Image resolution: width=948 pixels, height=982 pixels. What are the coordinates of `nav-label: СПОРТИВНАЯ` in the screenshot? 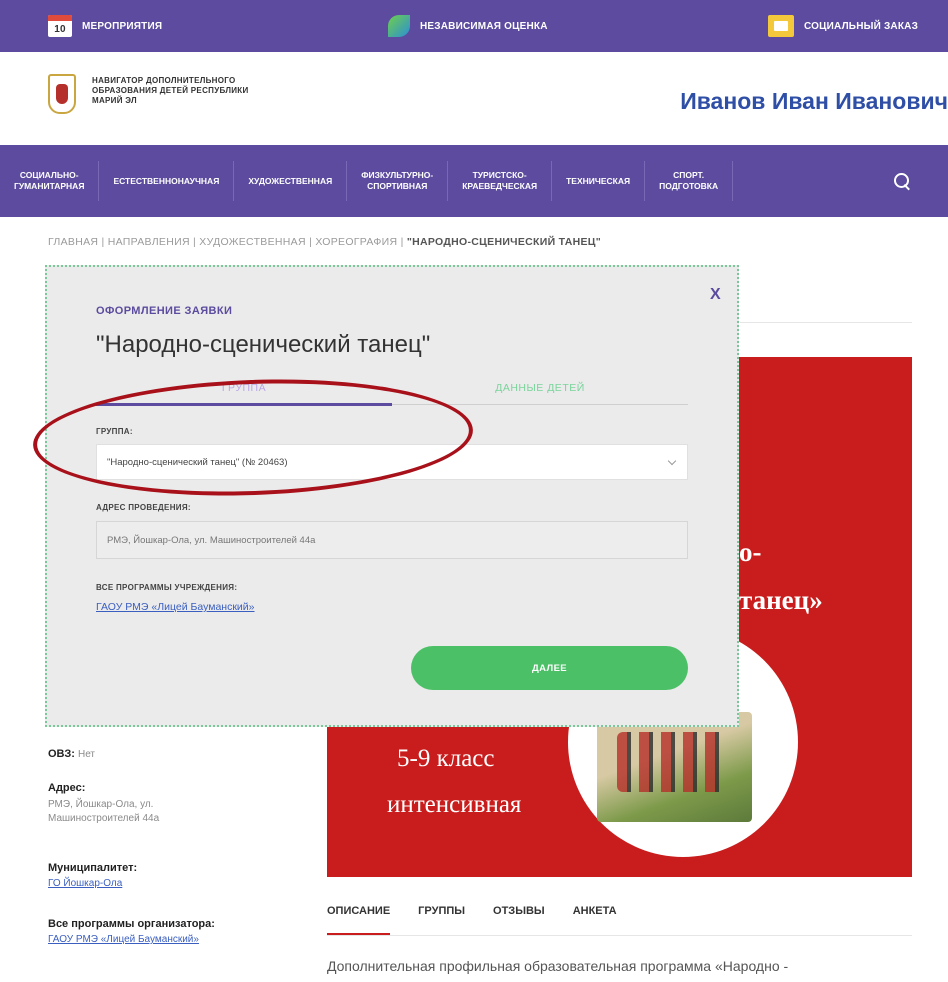 It's located at (397, 186).